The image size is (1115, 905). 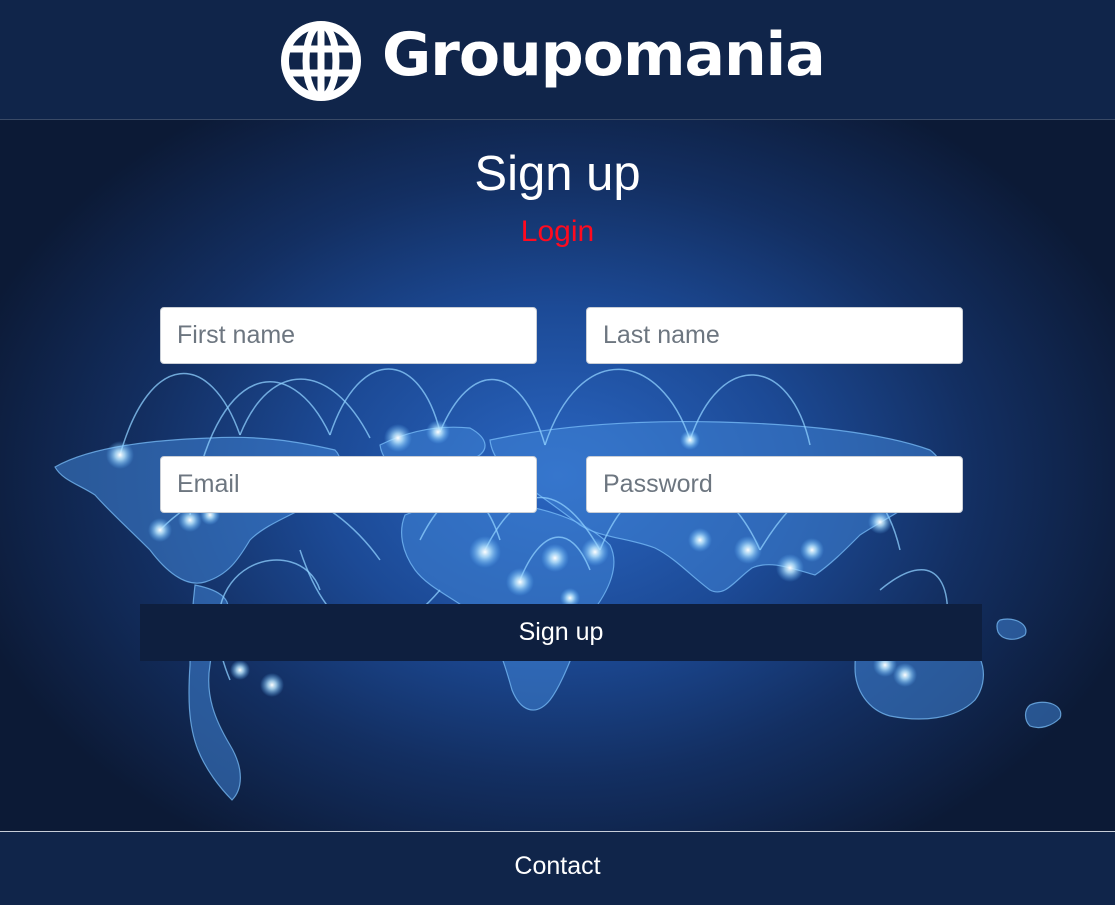 I want to click on last-name-input, so click(x=774, y=335).